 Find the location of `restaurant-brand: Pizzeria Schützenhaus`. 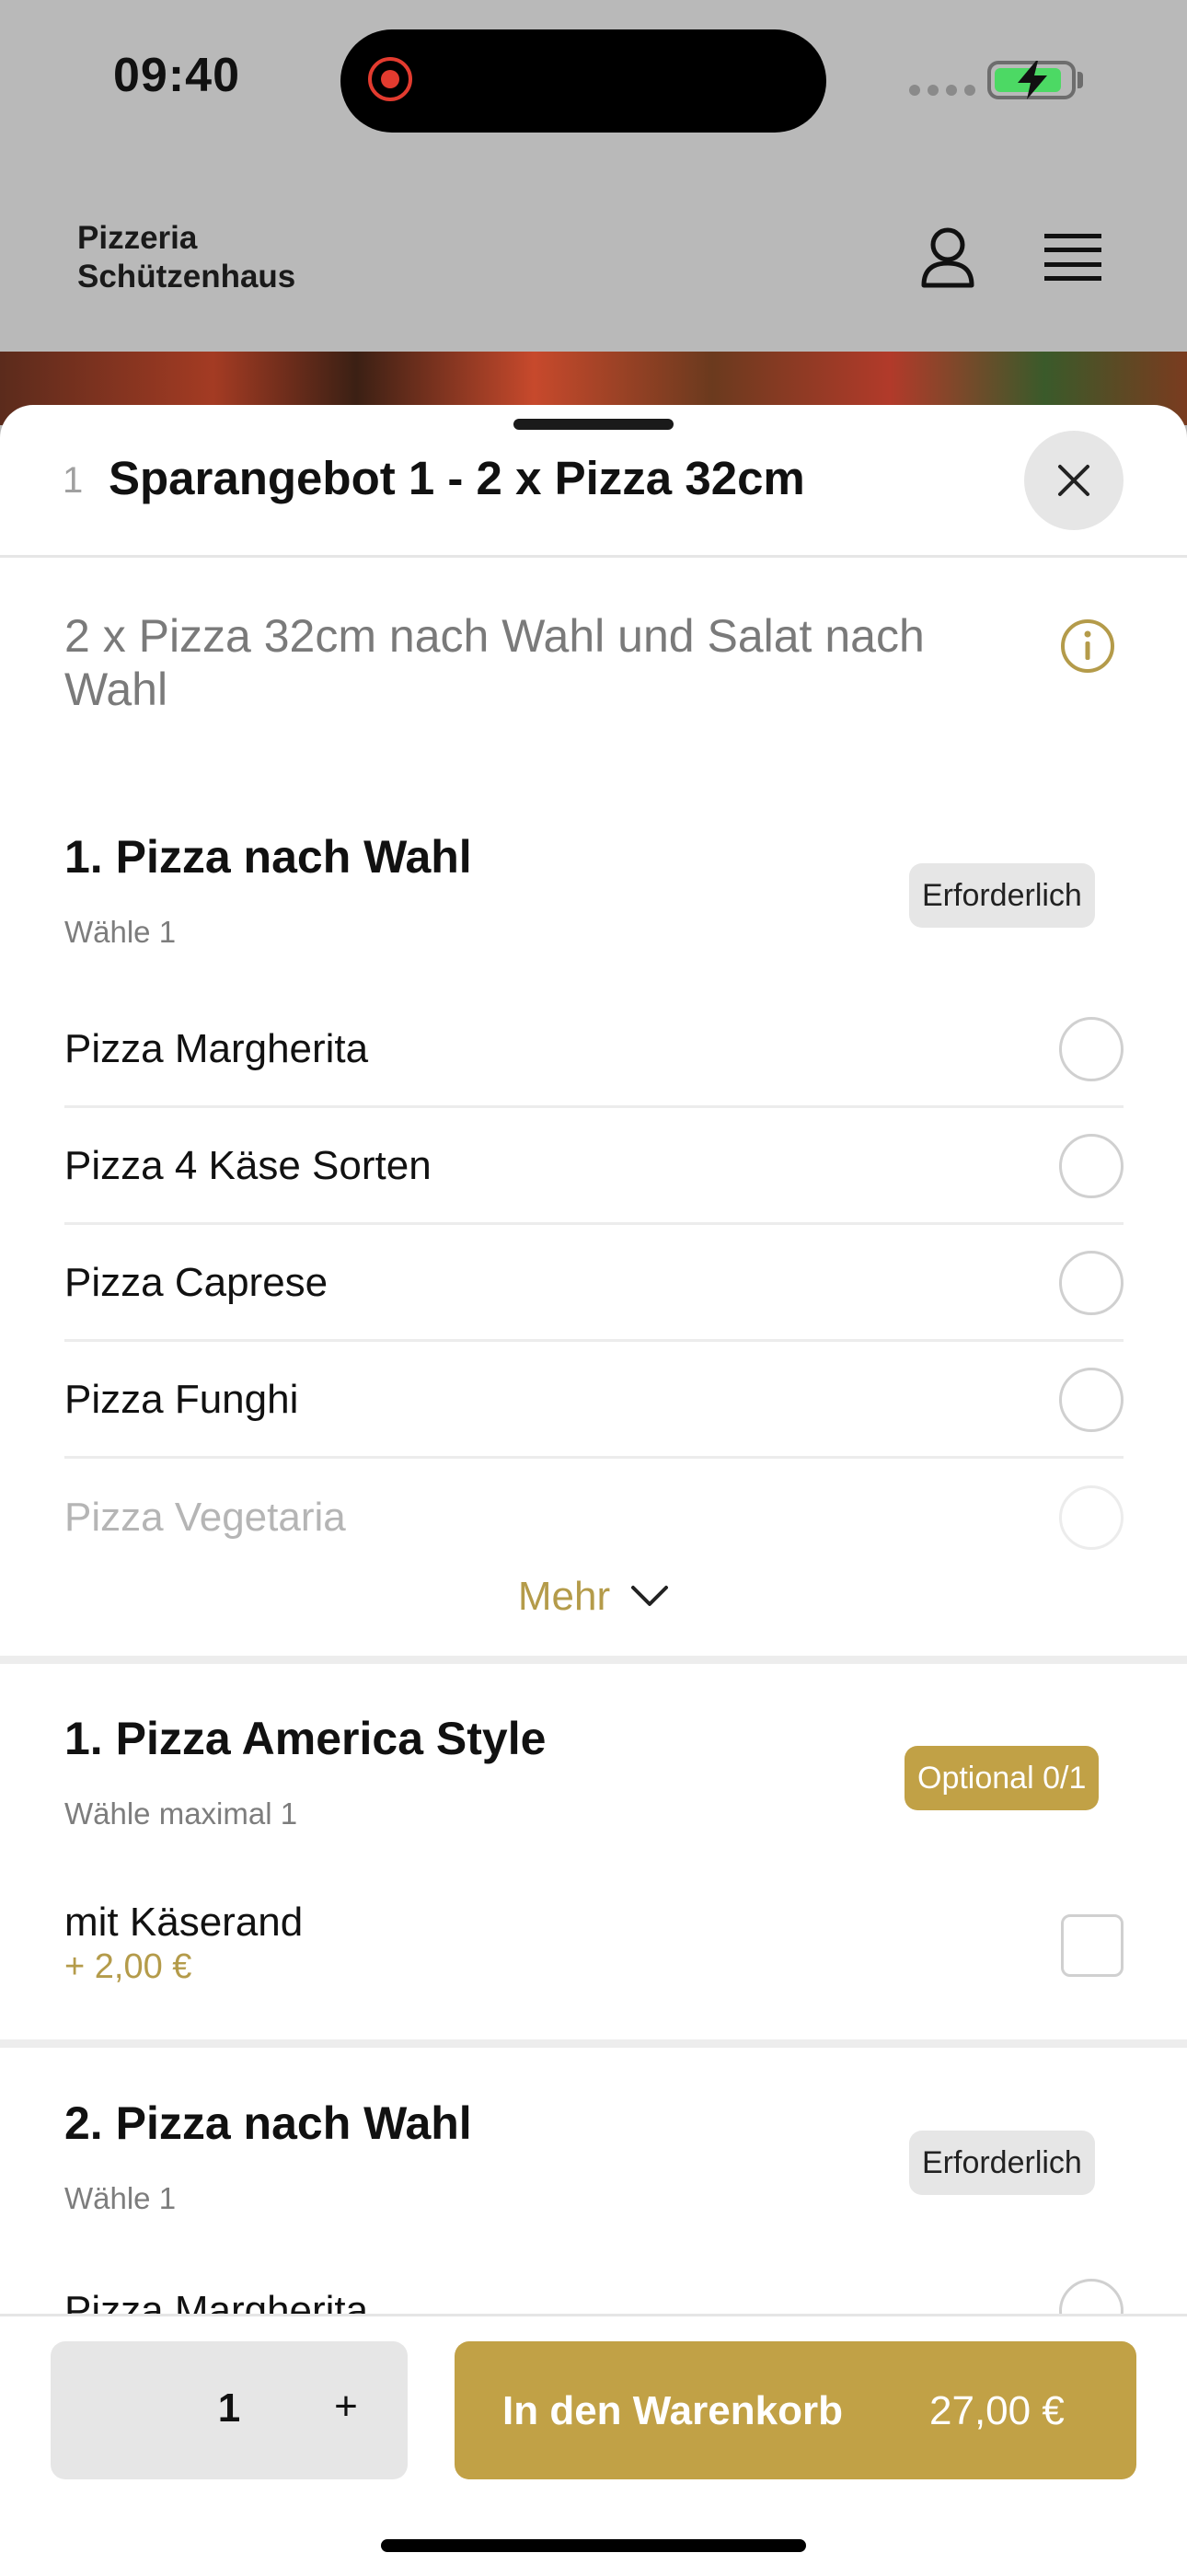

restaurant-brand: Pizzeria Schützenhaus is located at coordinates (186, 257).